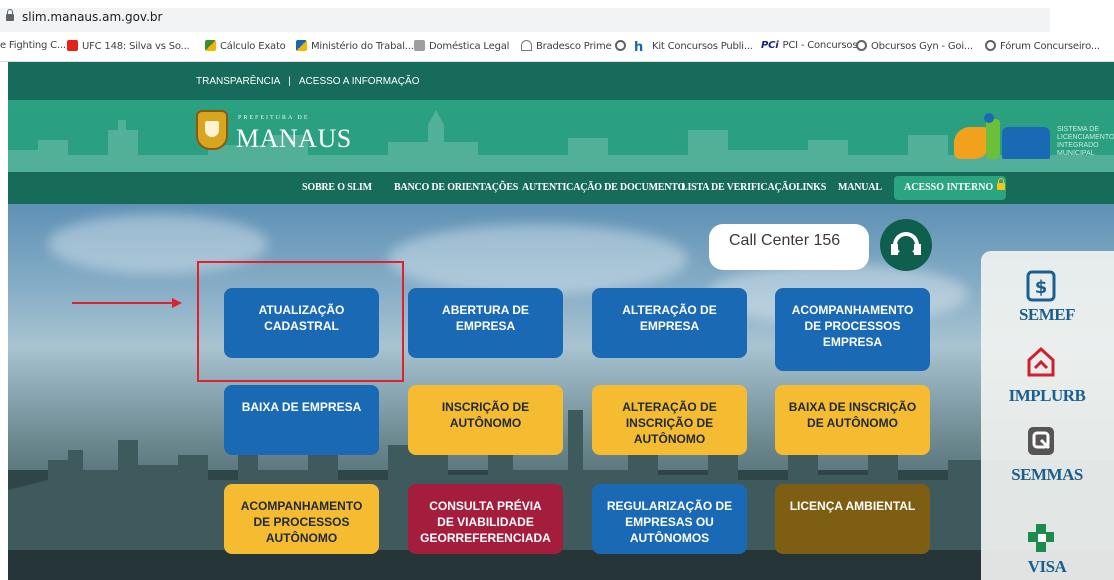 This screenshot has height=580, width=1114. What do you see at coordinates (738, 187) in the screenshot?
I see `nav-lista-verificacao: LISTA DE VERIFICAÇÃO` at bounding box center [738, 187].